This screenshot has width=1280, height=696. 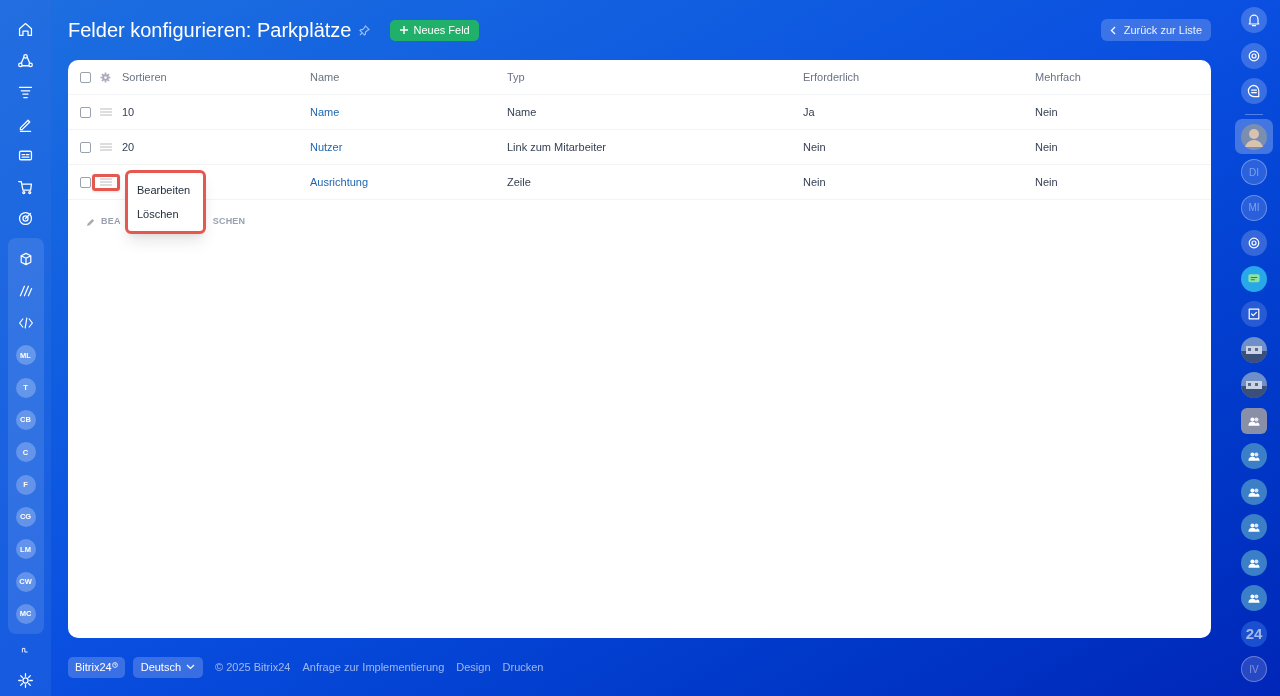 I want to click on footer-link: © 2025 Bitrix24, so click(x=253, y=667).